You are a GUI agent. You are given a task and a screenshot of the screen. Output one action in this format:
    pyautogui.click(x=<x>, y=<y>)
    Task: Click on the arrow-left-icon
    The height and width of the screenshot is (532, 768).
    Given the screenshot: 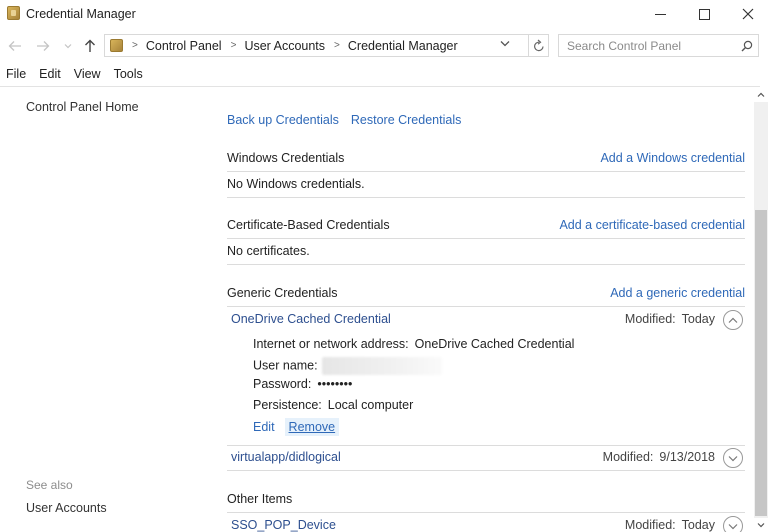 What is the action you would take?
    pyautogui.click(x=14, y=46)
    